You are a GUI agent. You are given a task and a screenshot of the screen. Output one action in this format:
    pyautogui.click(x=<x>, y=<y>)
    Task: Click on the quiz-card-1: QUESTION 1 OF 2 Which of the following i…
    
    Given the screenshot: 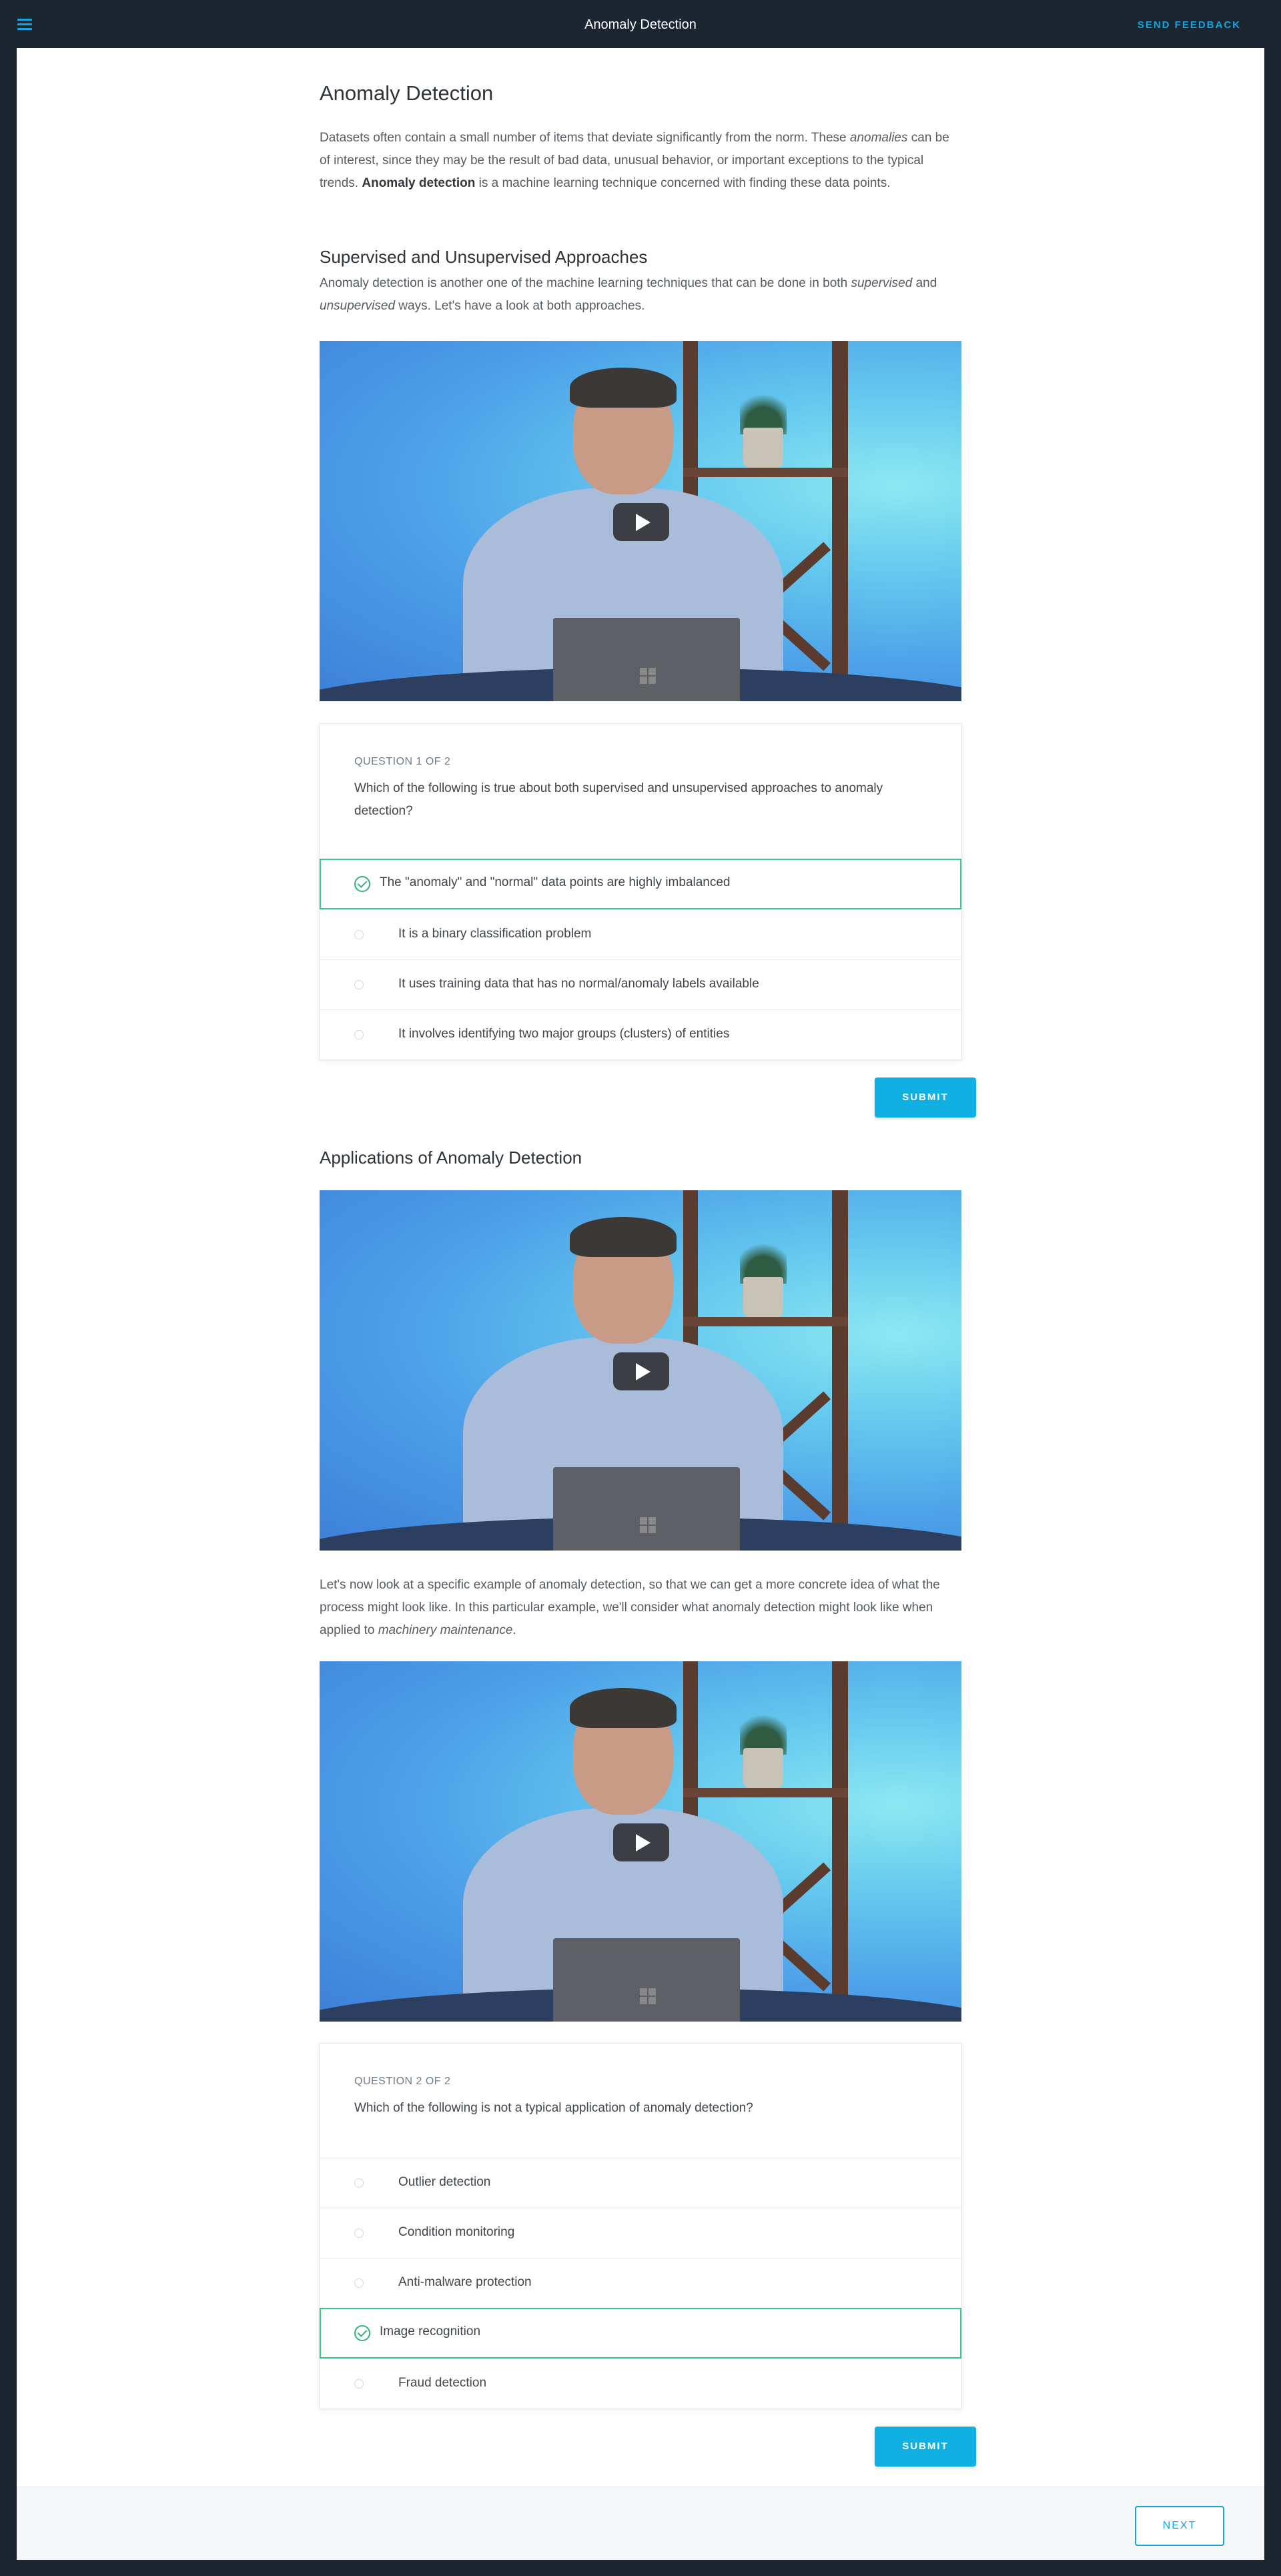 What is the action you would take?
    pyautogui.click(x=641, y=891)
    